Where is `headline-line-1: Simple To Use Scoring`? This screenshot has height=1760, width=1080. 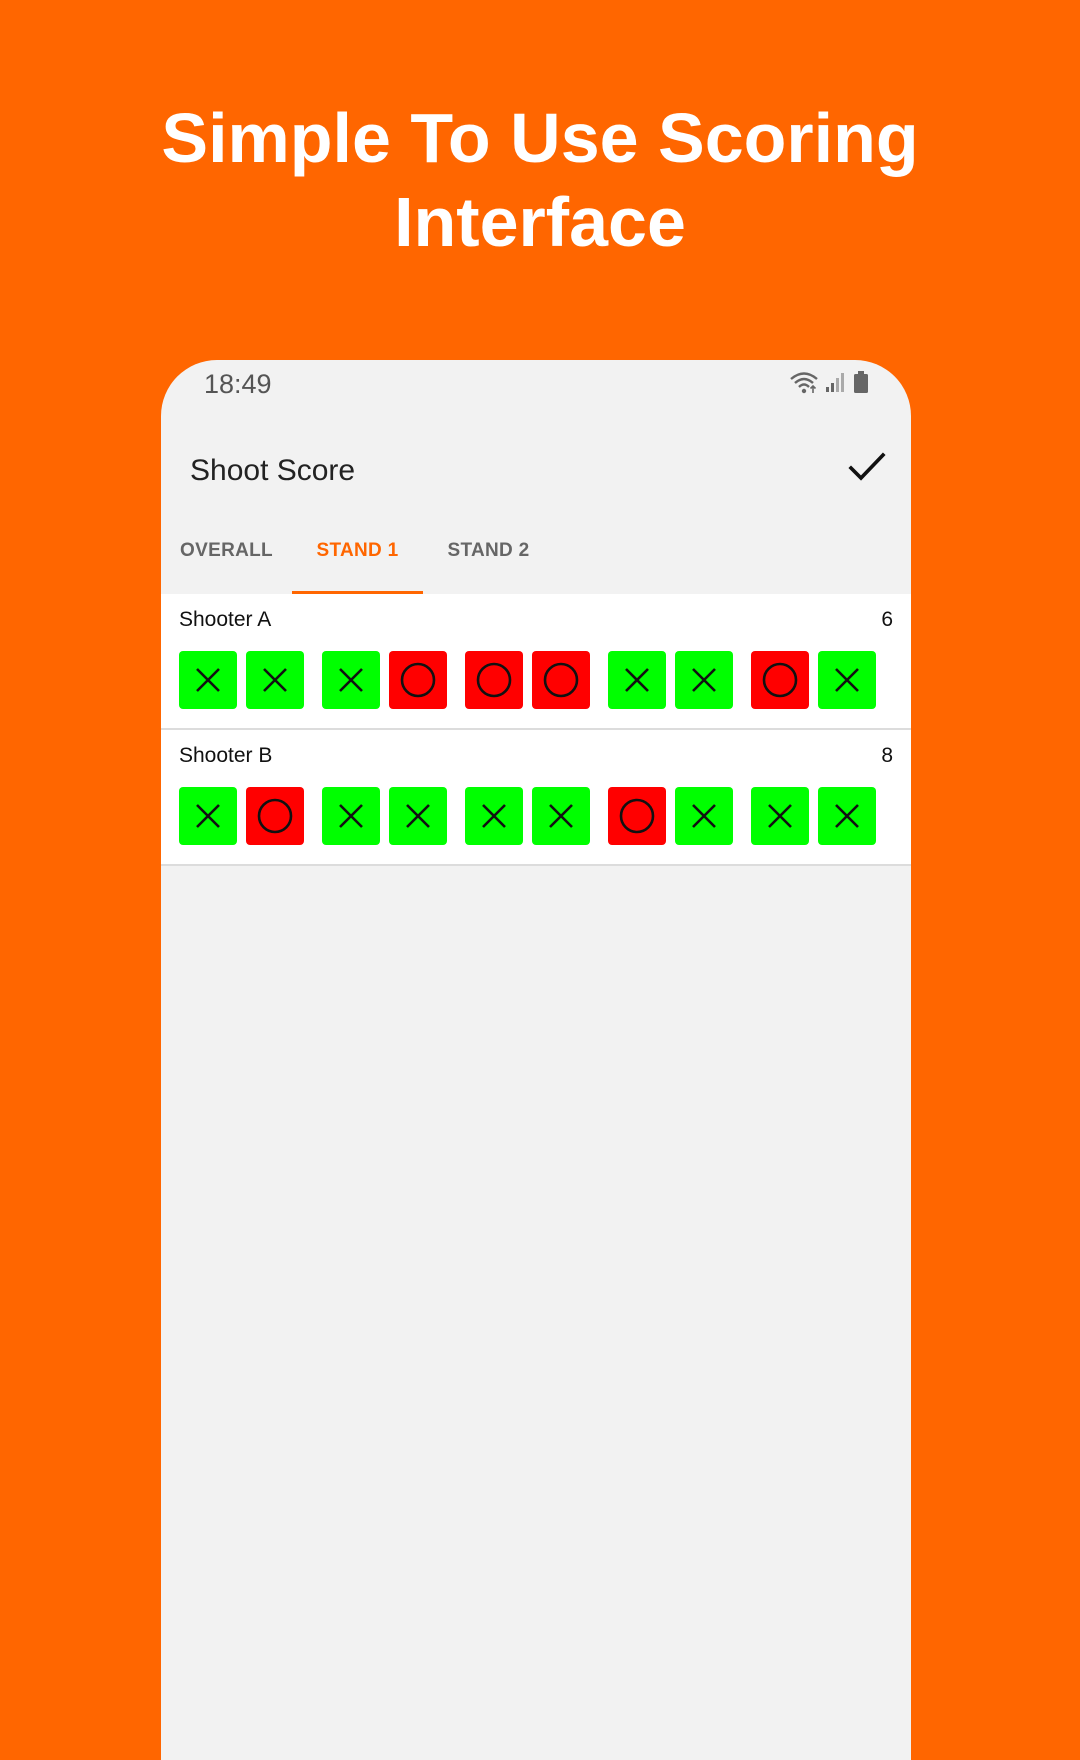
headline-line-1: Simple To Use Scoring is located at coordinates (540, 138).